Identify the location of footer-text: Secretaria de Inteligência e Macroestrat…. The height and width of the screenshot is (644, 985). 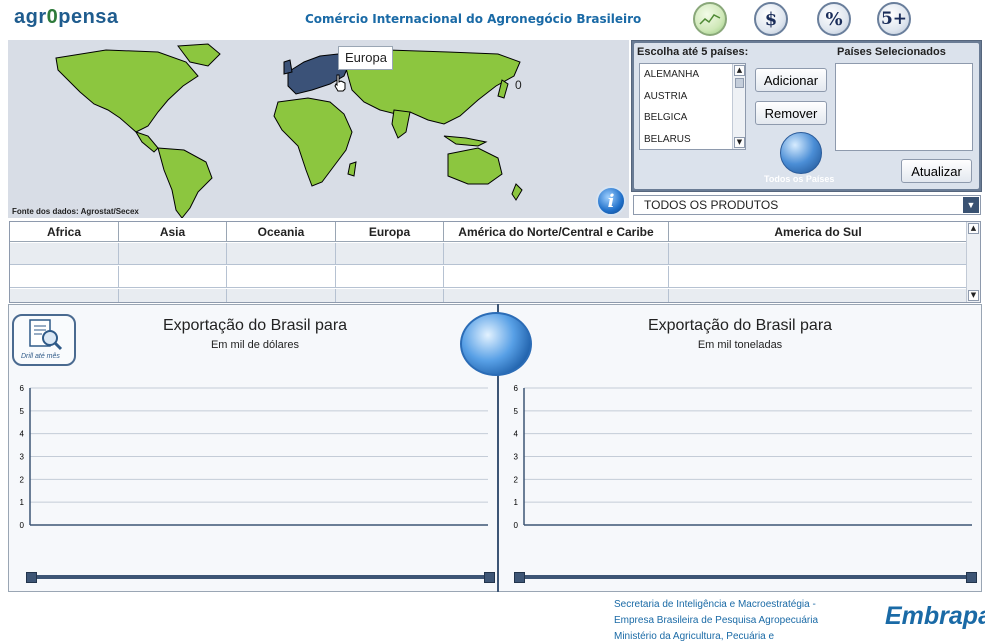
(716, 620).